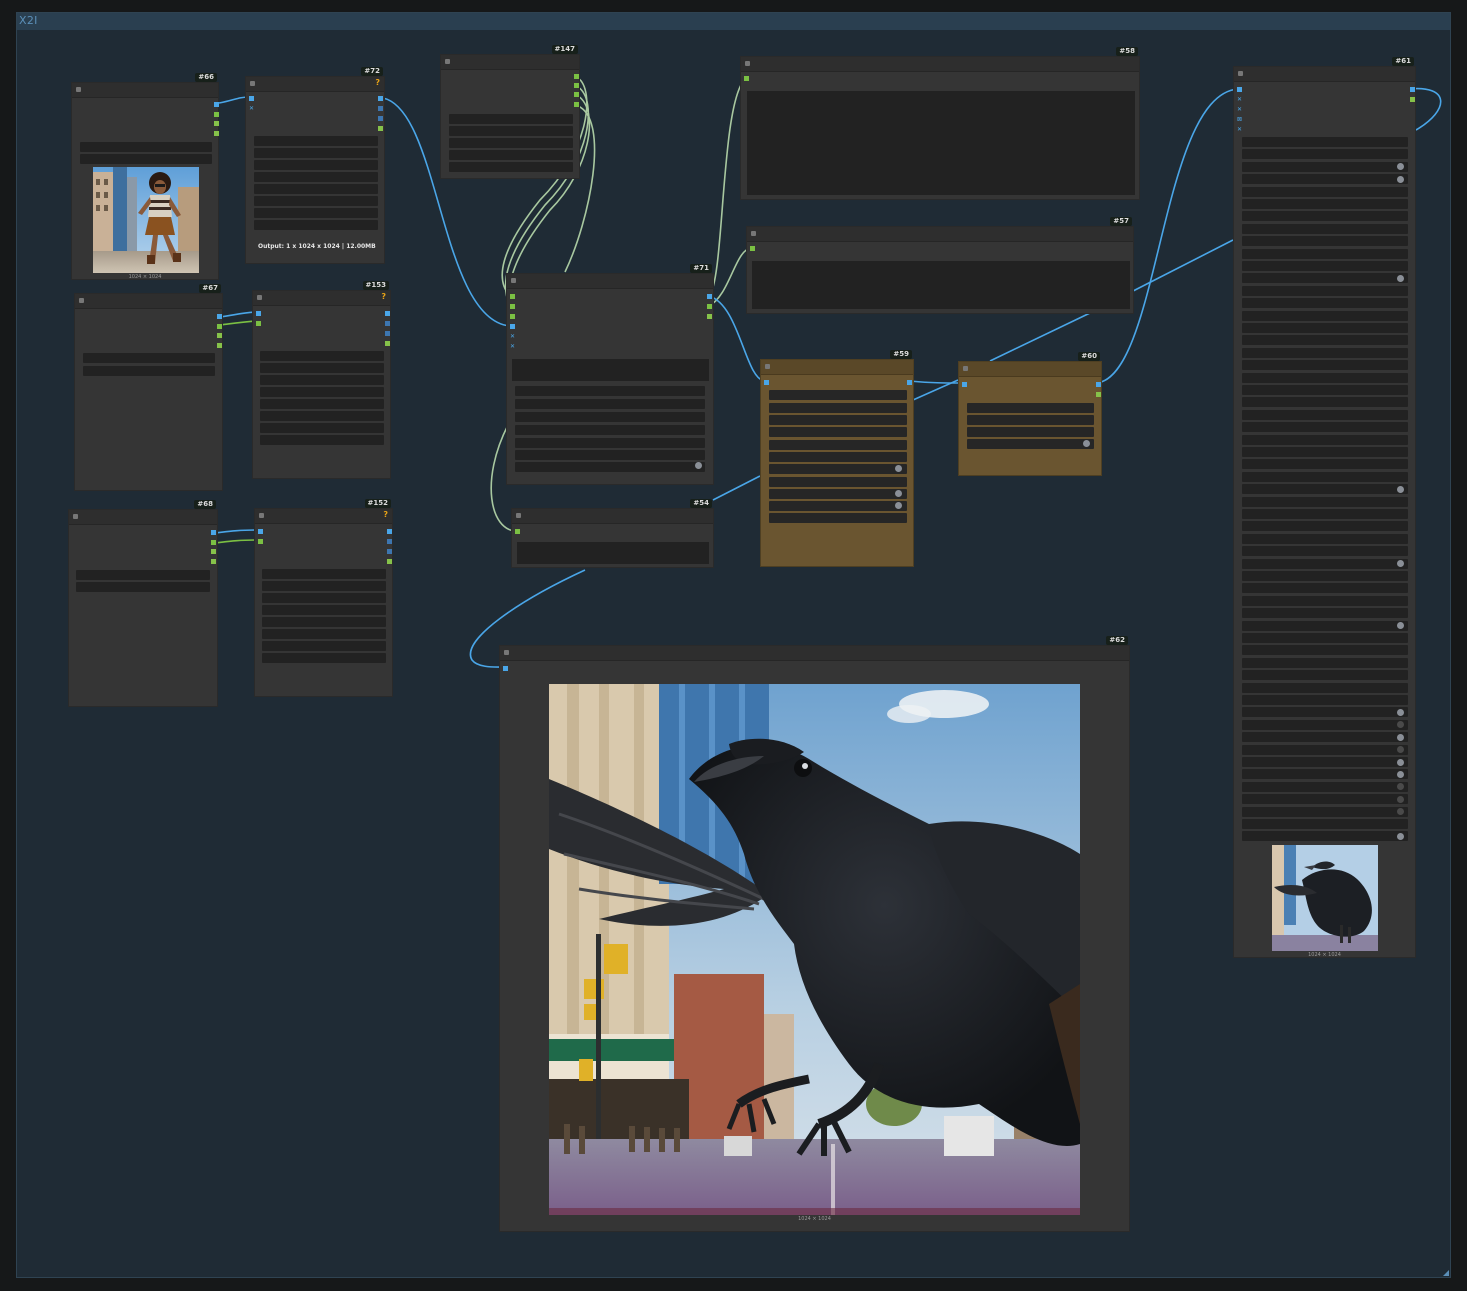 The image size is (1467, 1291). I want to click on input-slot-mask: ✕, so click(251, 109).